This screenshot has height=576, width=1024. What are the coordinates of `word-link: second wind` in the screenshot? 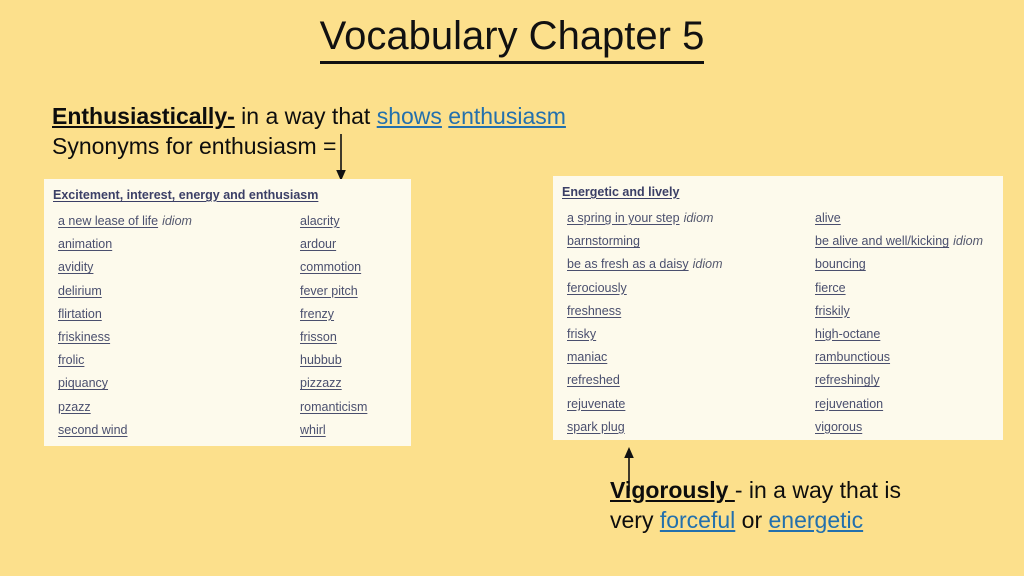 It's located at (93, 430).